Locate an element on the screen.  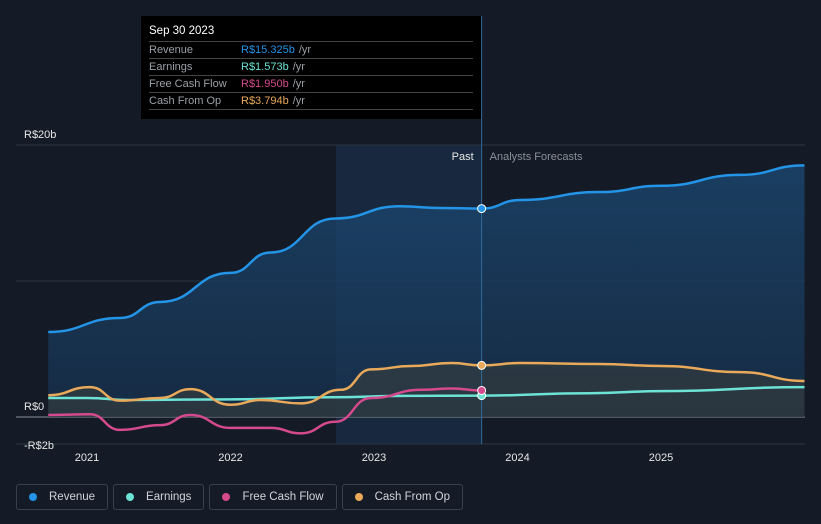
legend-revenue: Revenue is located at coordinates (62, 497).